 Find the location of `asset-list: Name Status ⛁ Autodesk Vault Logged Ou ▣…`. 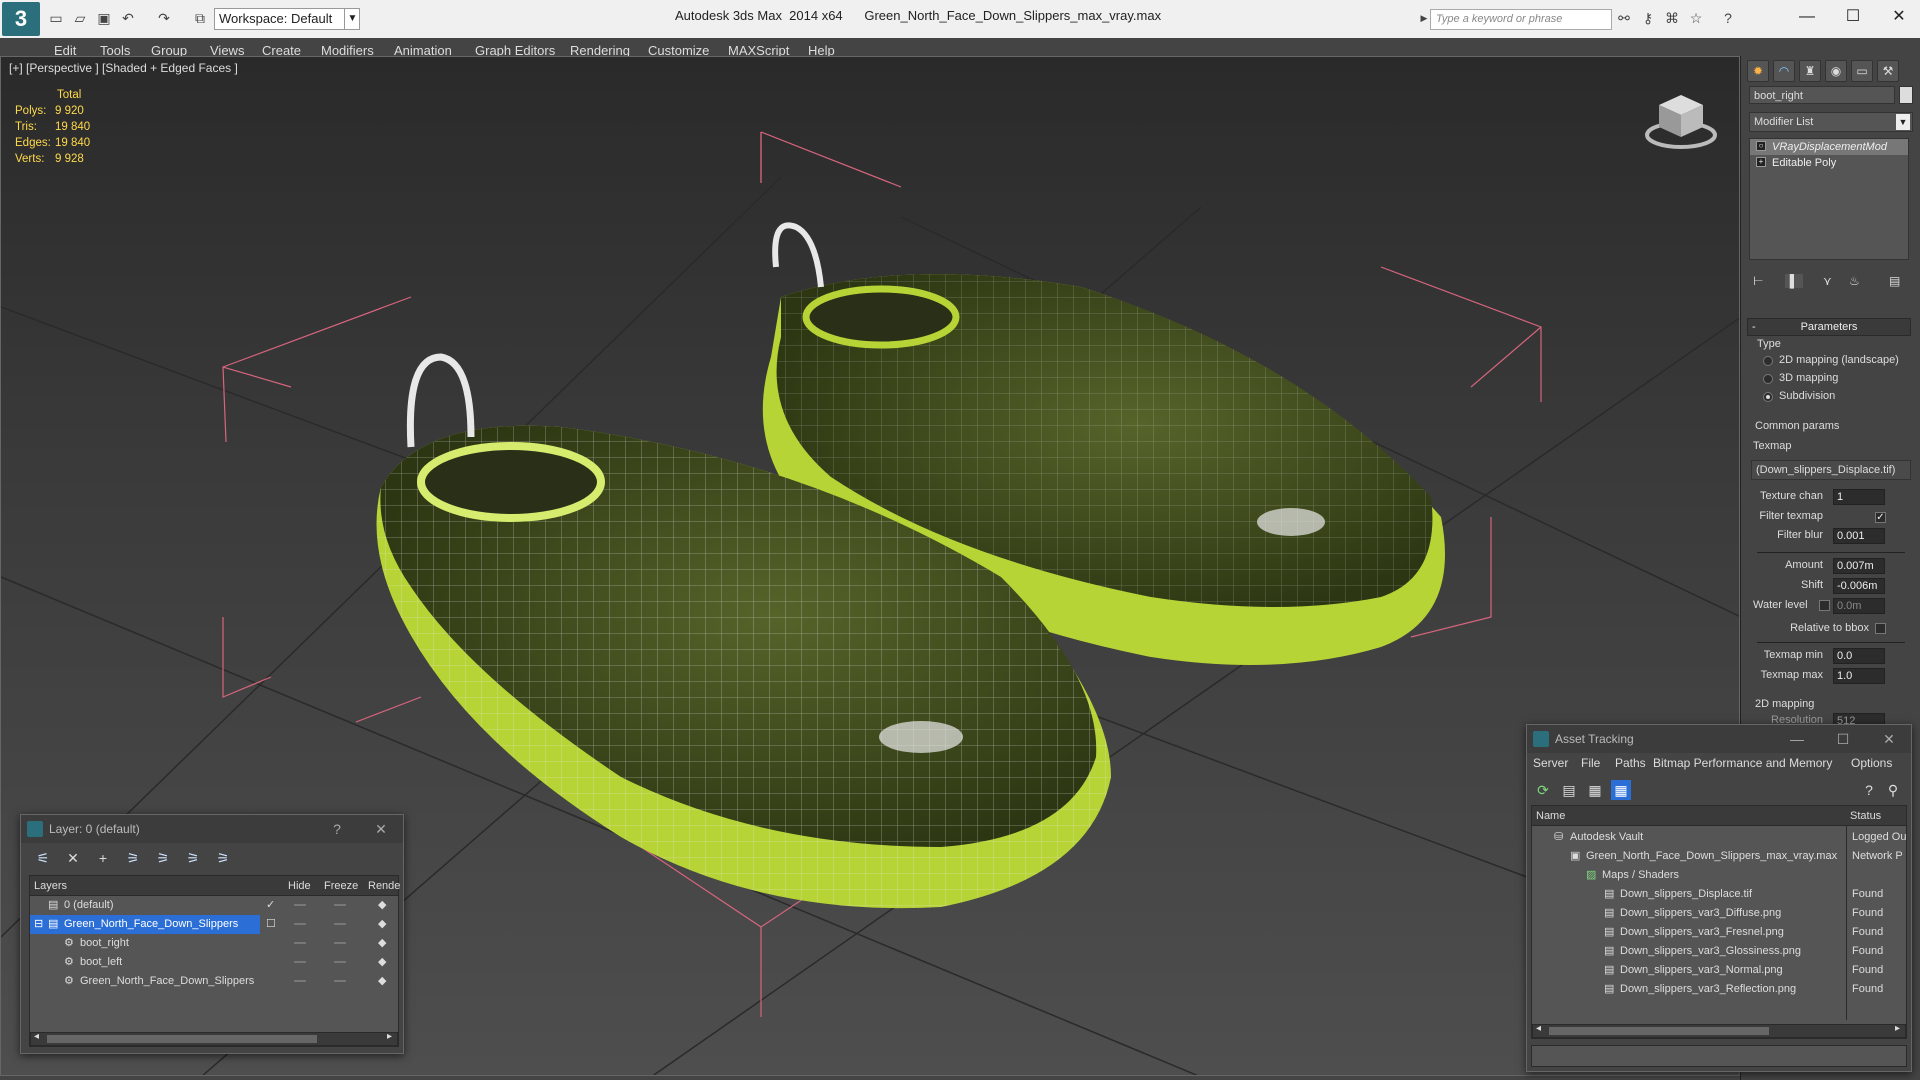

asset-list: Name Status ⛁ Autodesk Vault Logged Ou ▣… is located at coordinates (1719, 922).